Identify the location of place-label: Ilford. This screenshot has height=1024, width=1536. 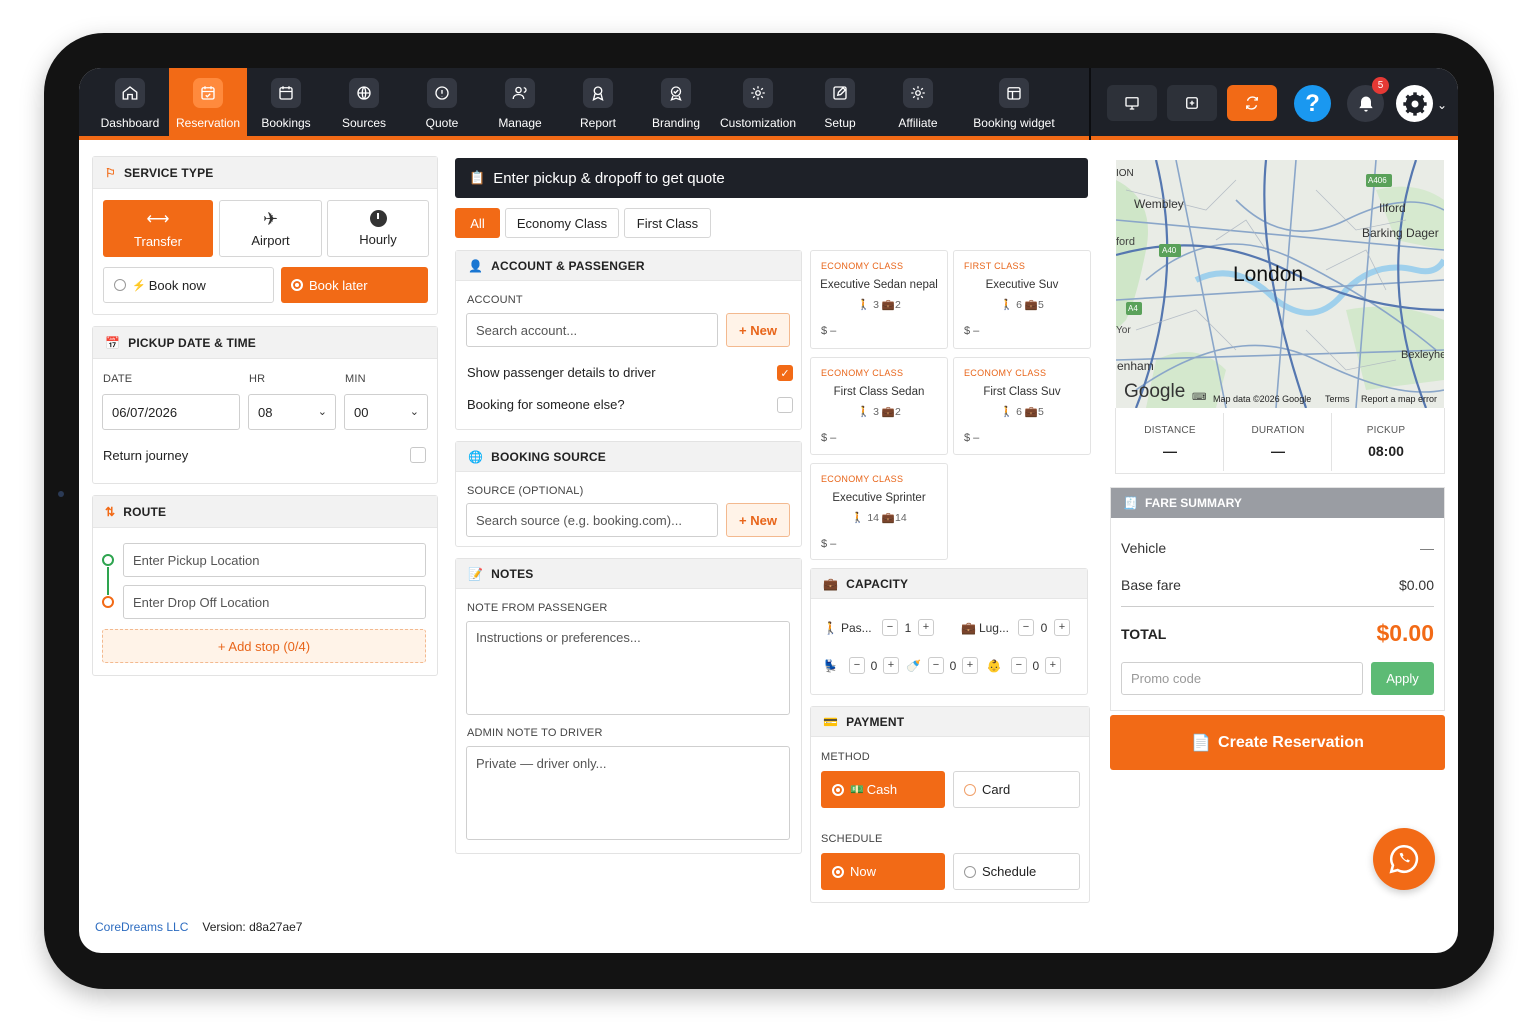
(1392, 208).